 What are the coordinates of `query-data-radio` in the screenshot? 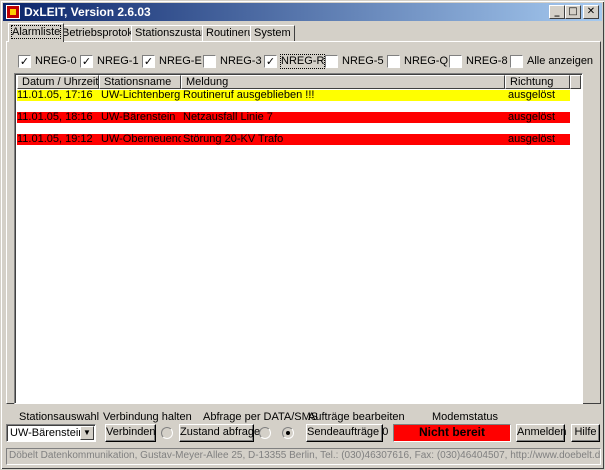 It's located at (265, 433).